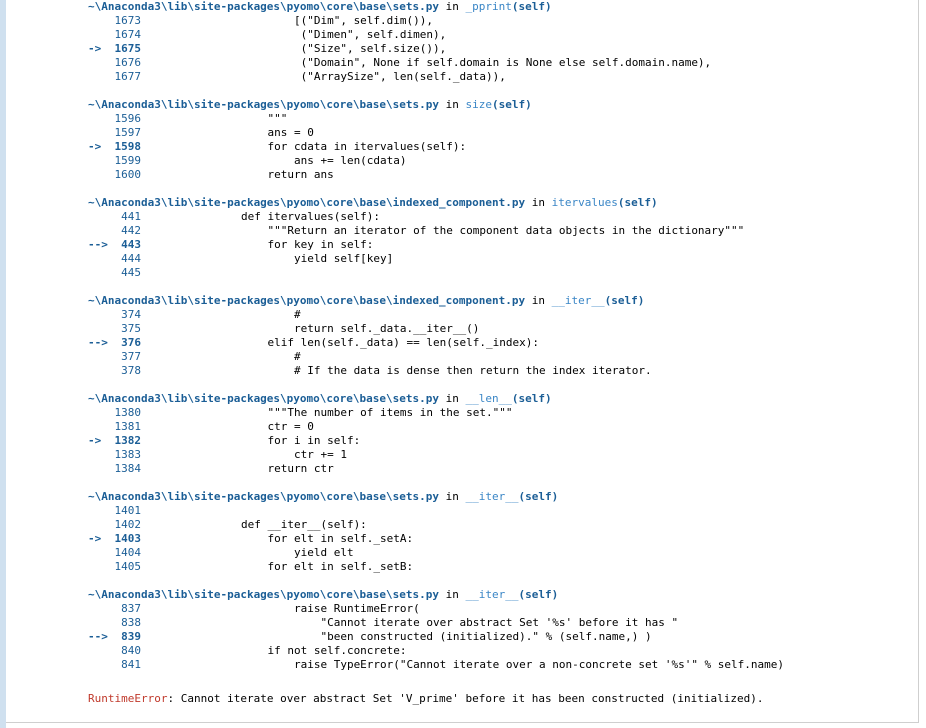 This screenshot has width=926, height=728. I want to click on code-line: 1405 for elt in self._setB:, so click(503, 567).